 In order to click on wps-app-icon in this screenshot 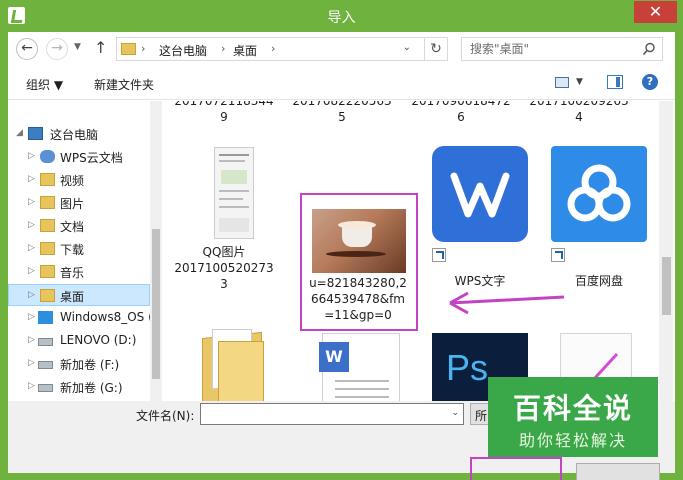, I will do `click(480, 194)`.